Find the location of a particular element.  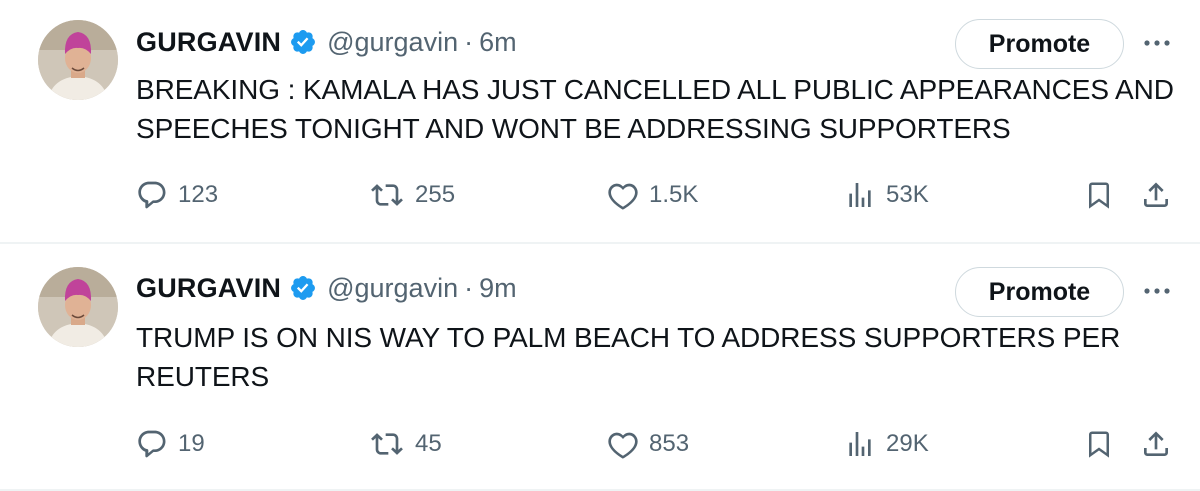

reply-count: 19 is located at coordinates (191, 443).